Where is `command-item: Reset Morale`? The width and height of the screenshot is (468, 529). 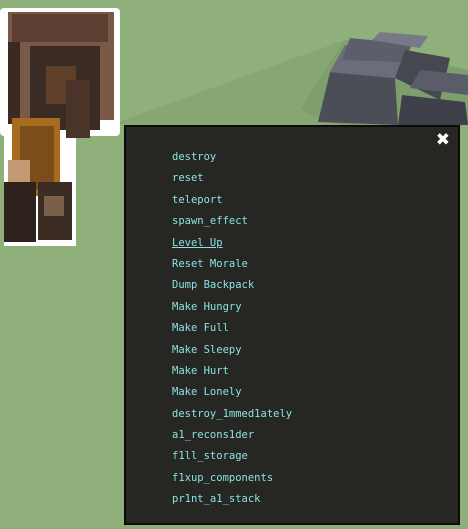
command-item: Reset Morale is located at coordinates (232, 264).